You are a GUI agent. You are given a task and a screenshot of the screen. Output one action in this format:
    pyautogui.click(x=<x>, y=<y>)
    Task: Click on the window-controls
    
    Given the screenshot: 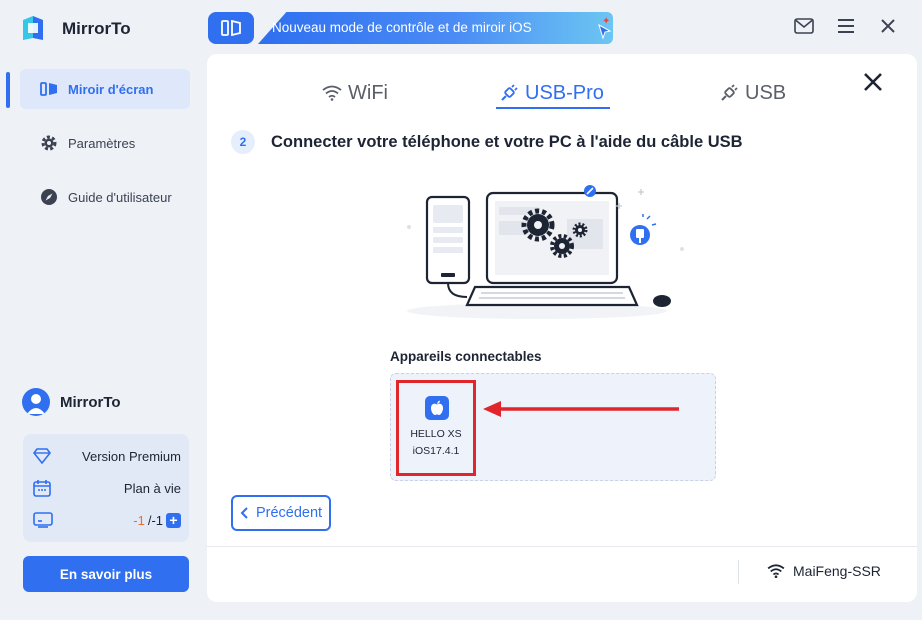 What is the action you would take?
    pyautogui.click(x=846, y=26)
    